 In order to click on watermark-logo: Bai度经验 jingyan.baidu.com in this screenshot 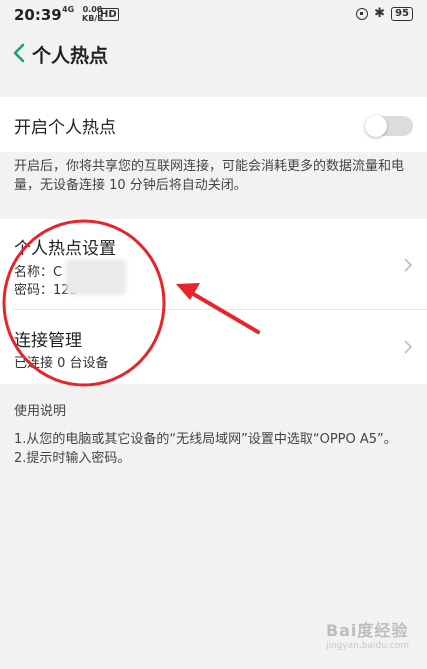, I will do `click(367, 634)`.